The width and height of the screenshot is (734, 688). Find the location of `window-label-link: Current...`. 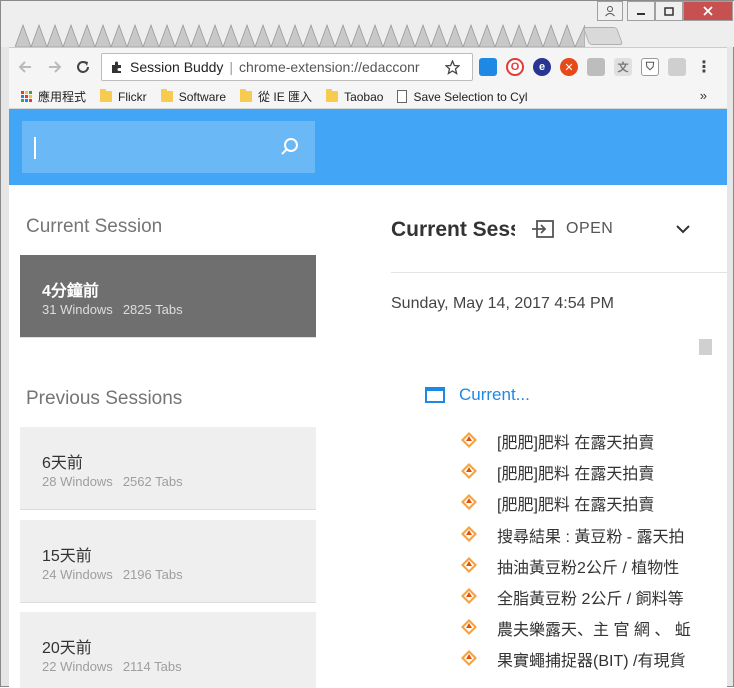

window-label-link: Current... is located at coordinates (494, 395).